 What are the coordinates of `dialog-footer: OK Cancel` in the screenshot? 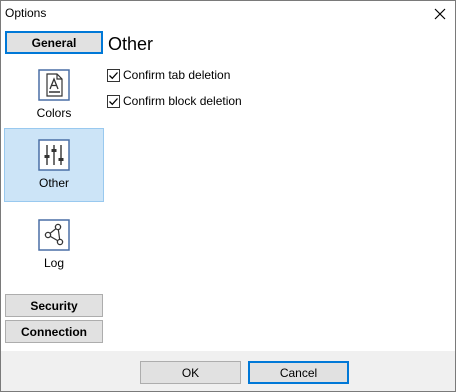 It's located at (228, 371).